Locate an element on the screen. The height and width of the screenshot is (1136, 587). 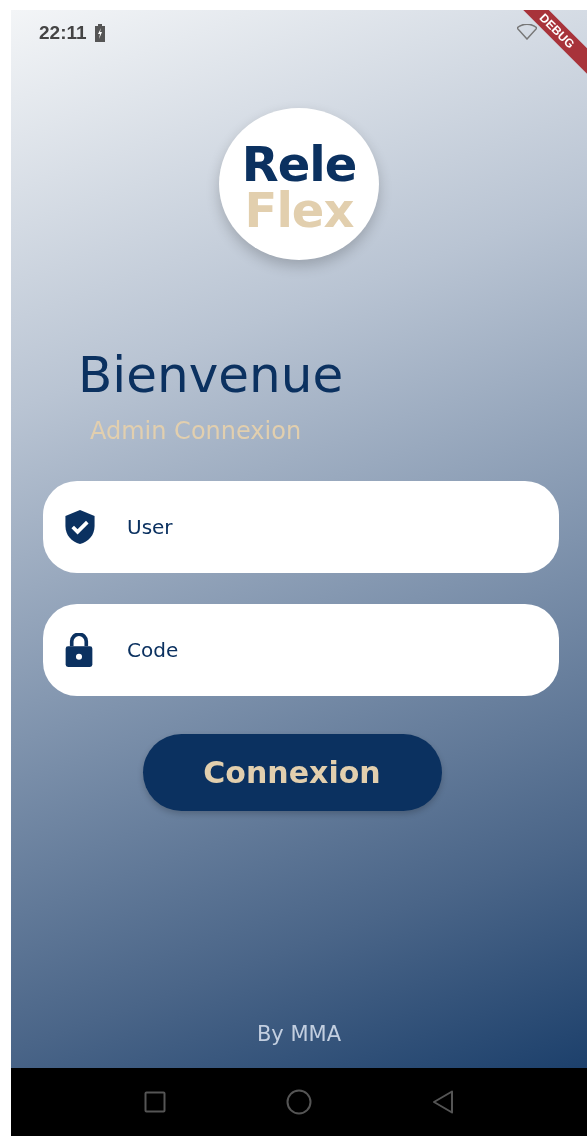
recents-icon is located at coordinates (155, 1102).